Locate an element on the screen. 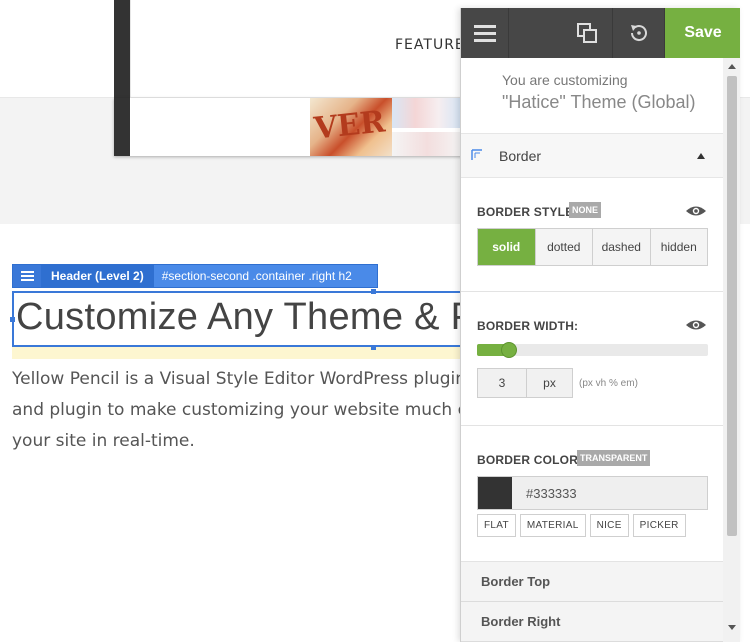 The image size is (750, 642). scroll-up-icon is located at coordinates (732, 66).